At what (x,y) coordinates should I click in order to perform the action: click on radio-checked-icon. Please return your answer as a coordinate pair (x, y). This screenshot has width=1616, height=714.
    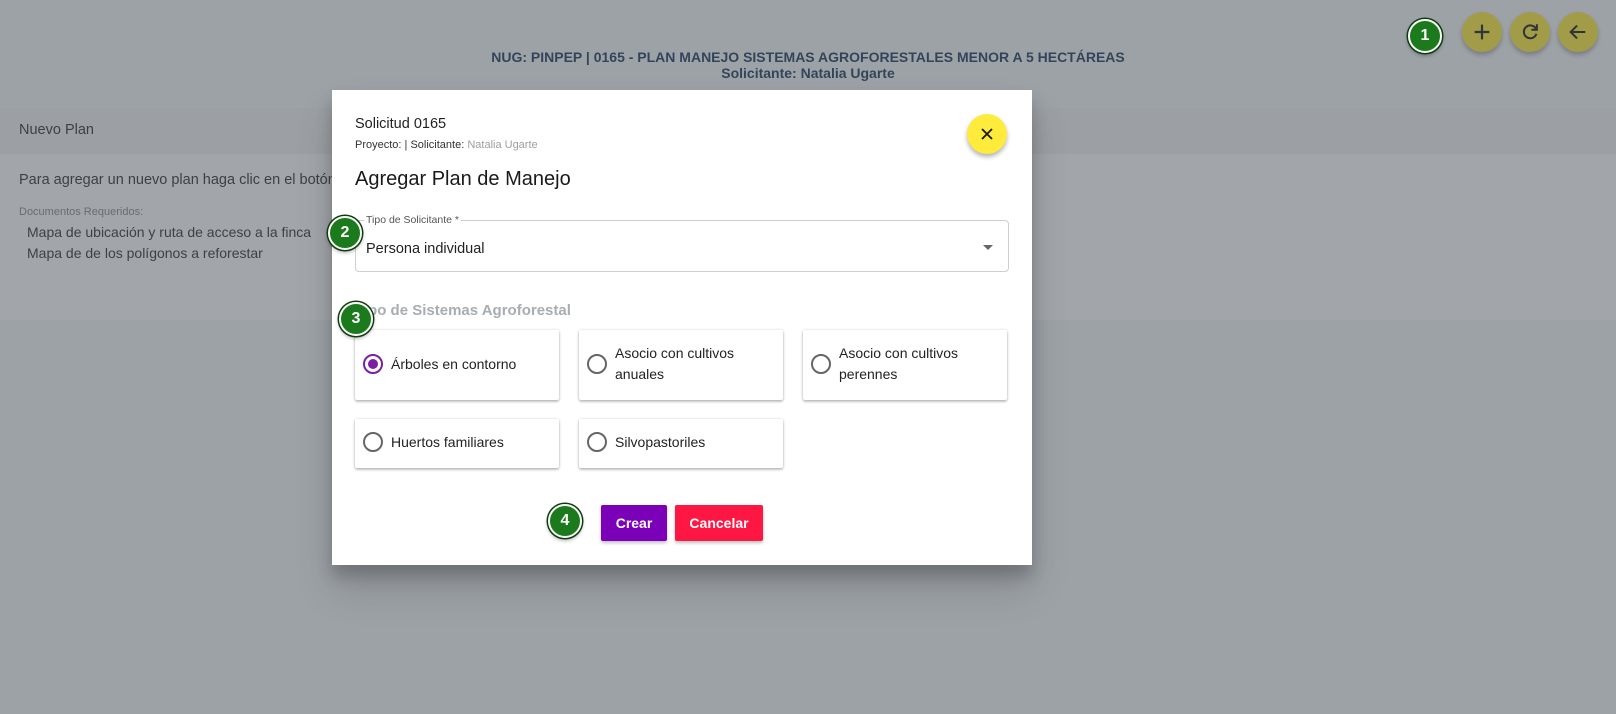
    Looking at the image, I should click on (373, 364).